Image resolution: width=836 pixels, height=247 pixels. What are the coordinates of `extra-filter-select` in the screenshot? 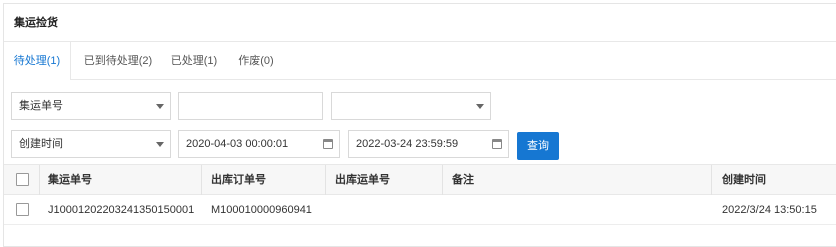 It's located at (411, 106).